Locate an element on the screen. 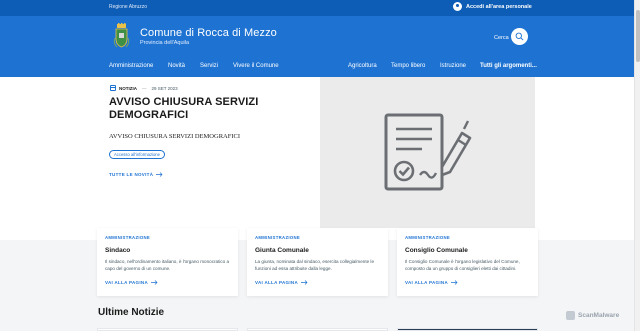 This screenshot has width=640, height=331. site-subtitle: Provincia dell'Aquila is located at coordinates (165, 43).